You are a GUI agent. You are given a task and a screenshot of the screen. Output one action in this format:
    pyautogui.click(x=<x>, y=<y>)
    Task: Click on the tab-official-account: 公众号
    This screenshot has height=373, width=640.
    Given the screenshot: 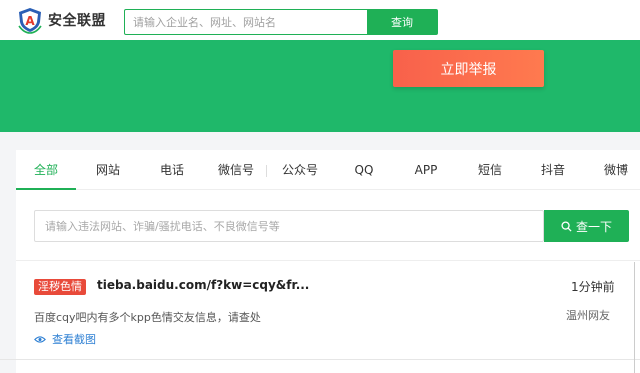 What is the action you would take?
    pyautogui.click(x=300, y=170)
    